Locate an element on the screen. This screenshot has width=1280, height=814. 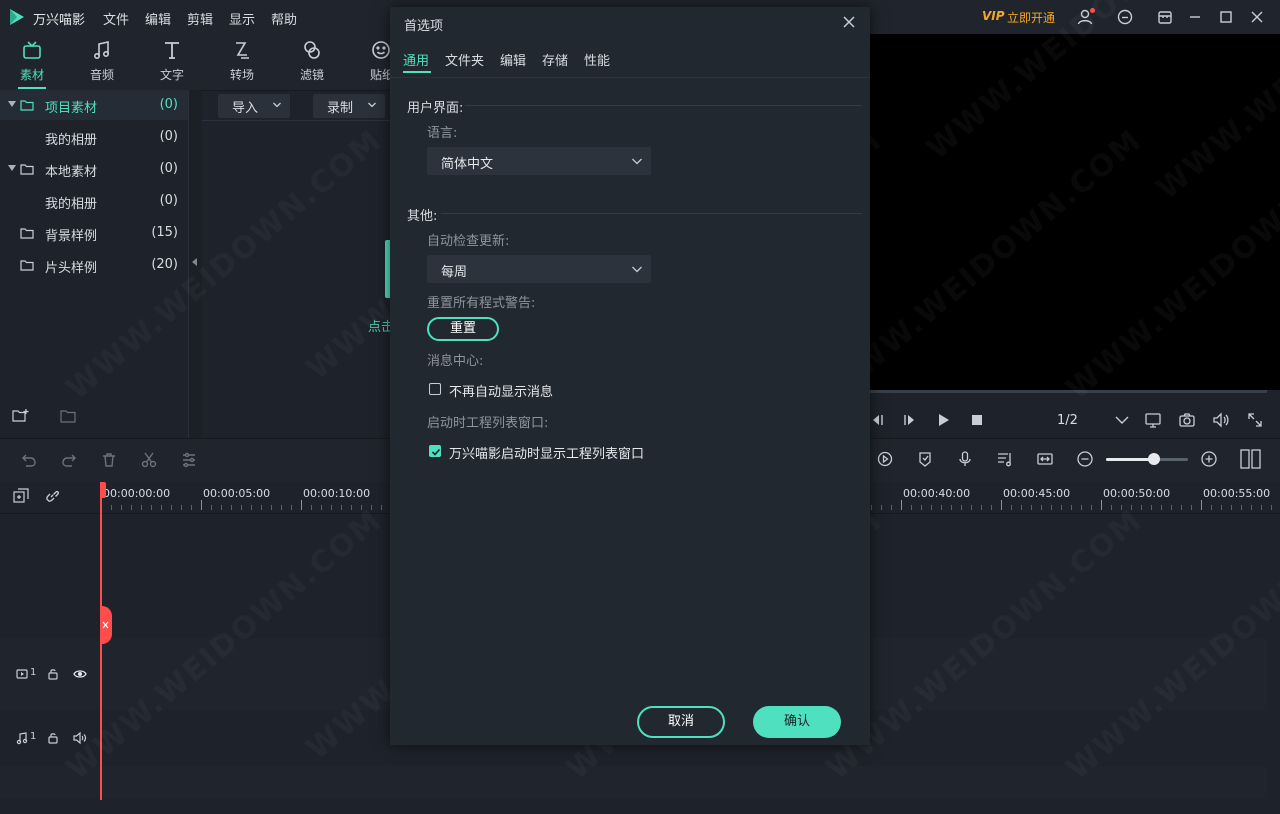
marker-icon is located at coordinates (925, 459).